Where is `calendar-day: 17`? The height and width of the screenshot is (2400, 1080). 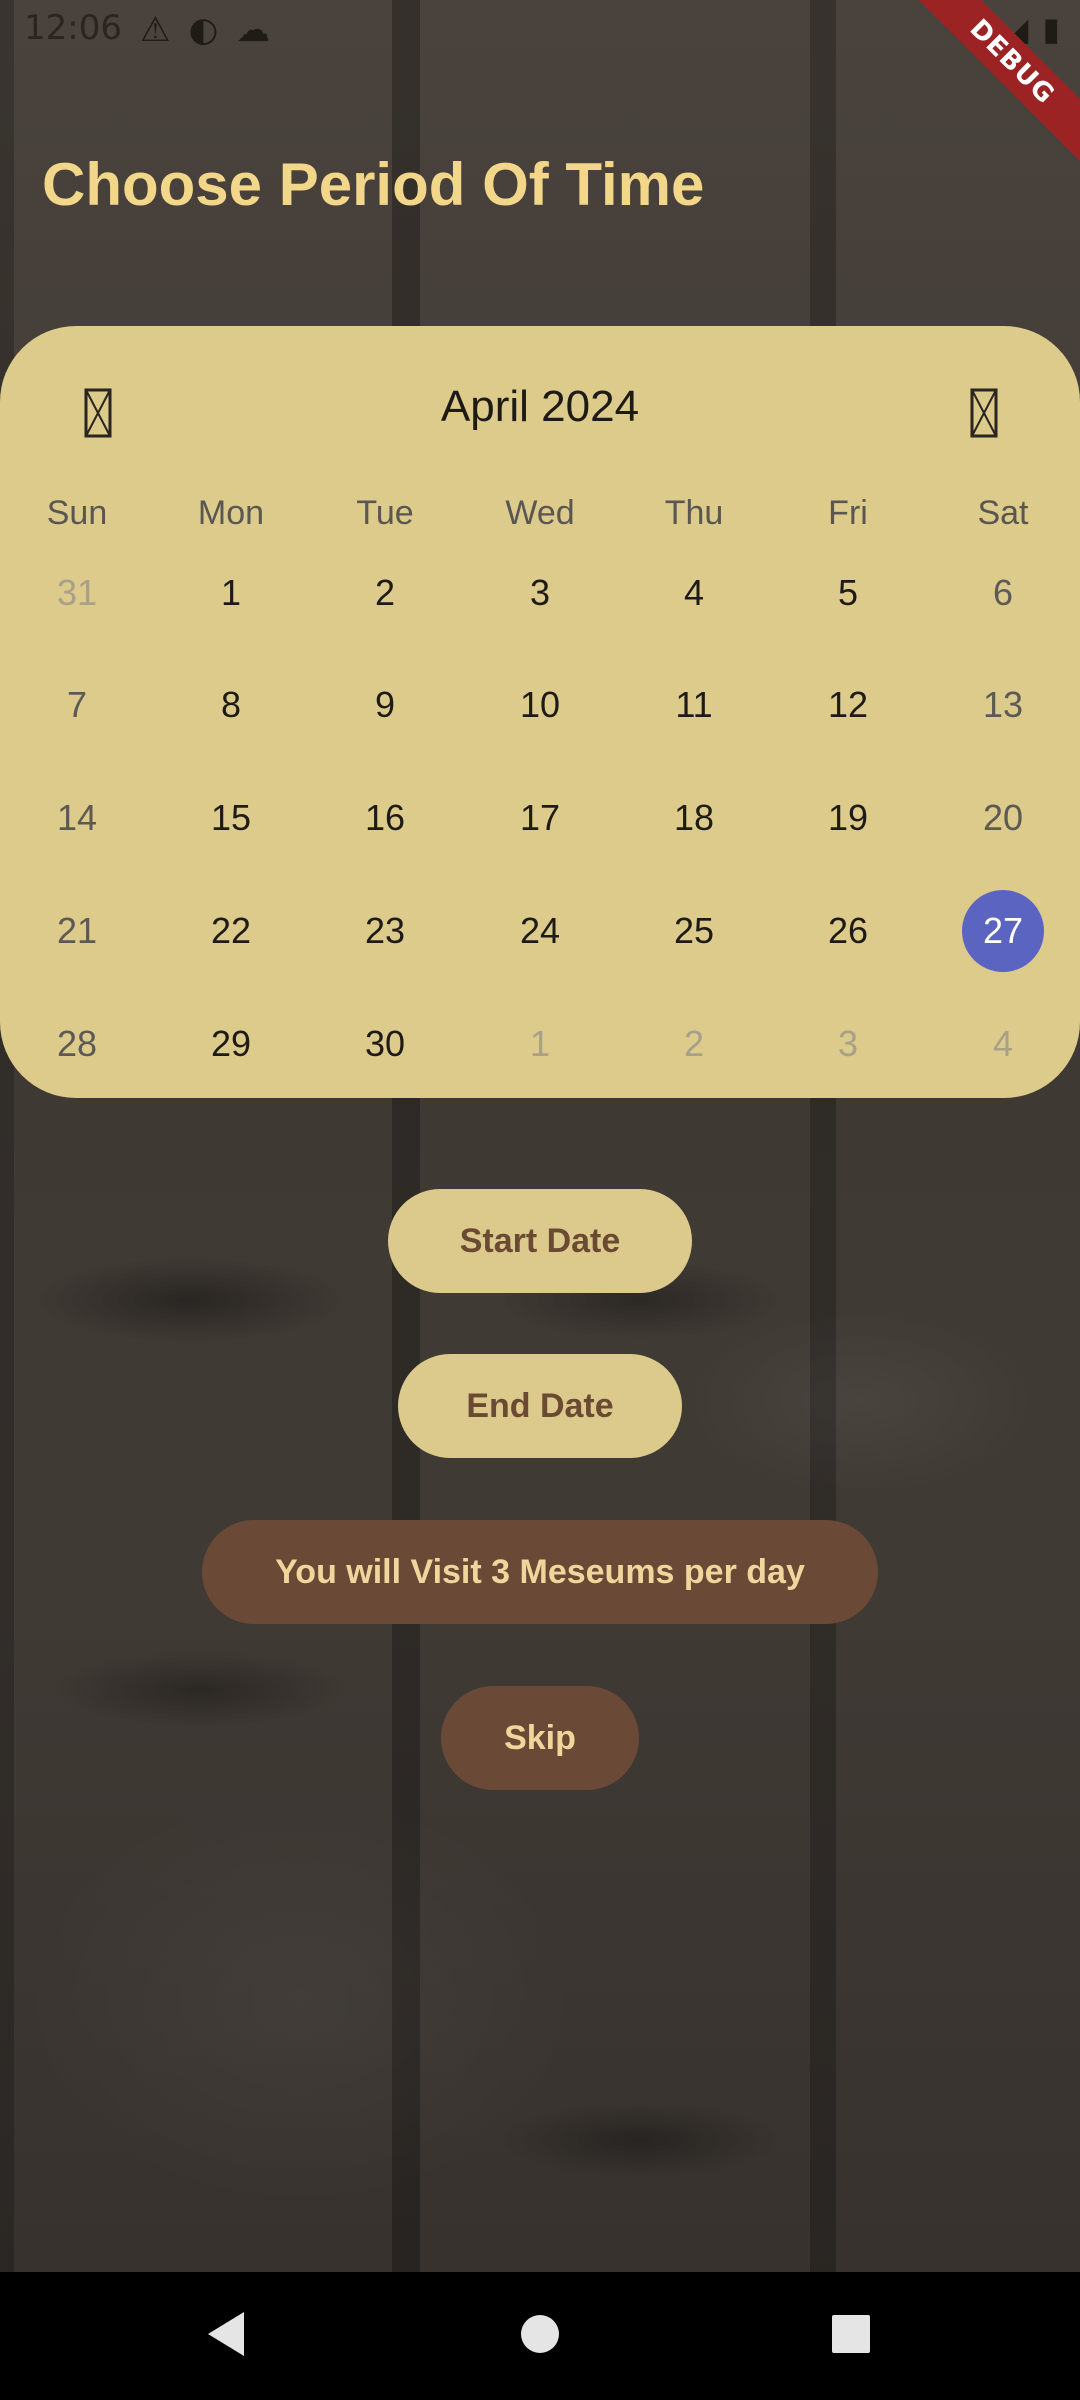 calendar-day: 17 is located at coordinates (540, 818).